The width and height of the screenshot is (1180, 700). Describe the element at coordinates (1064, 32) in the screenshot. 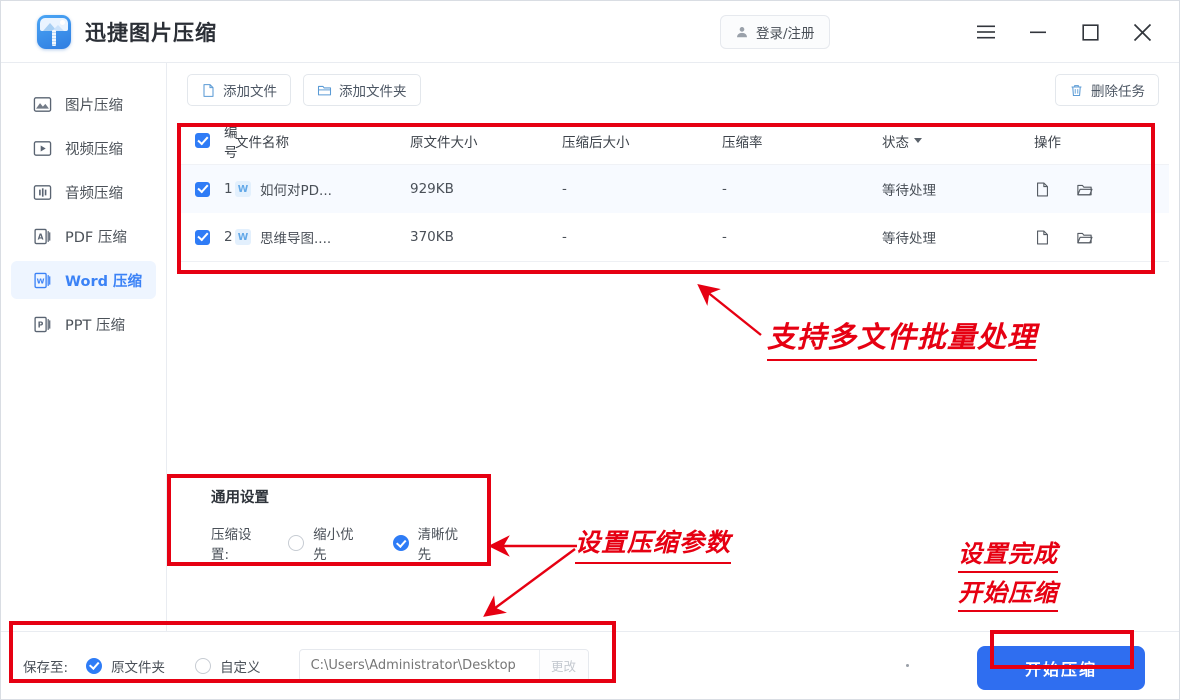

I see `window-controls` at that location.